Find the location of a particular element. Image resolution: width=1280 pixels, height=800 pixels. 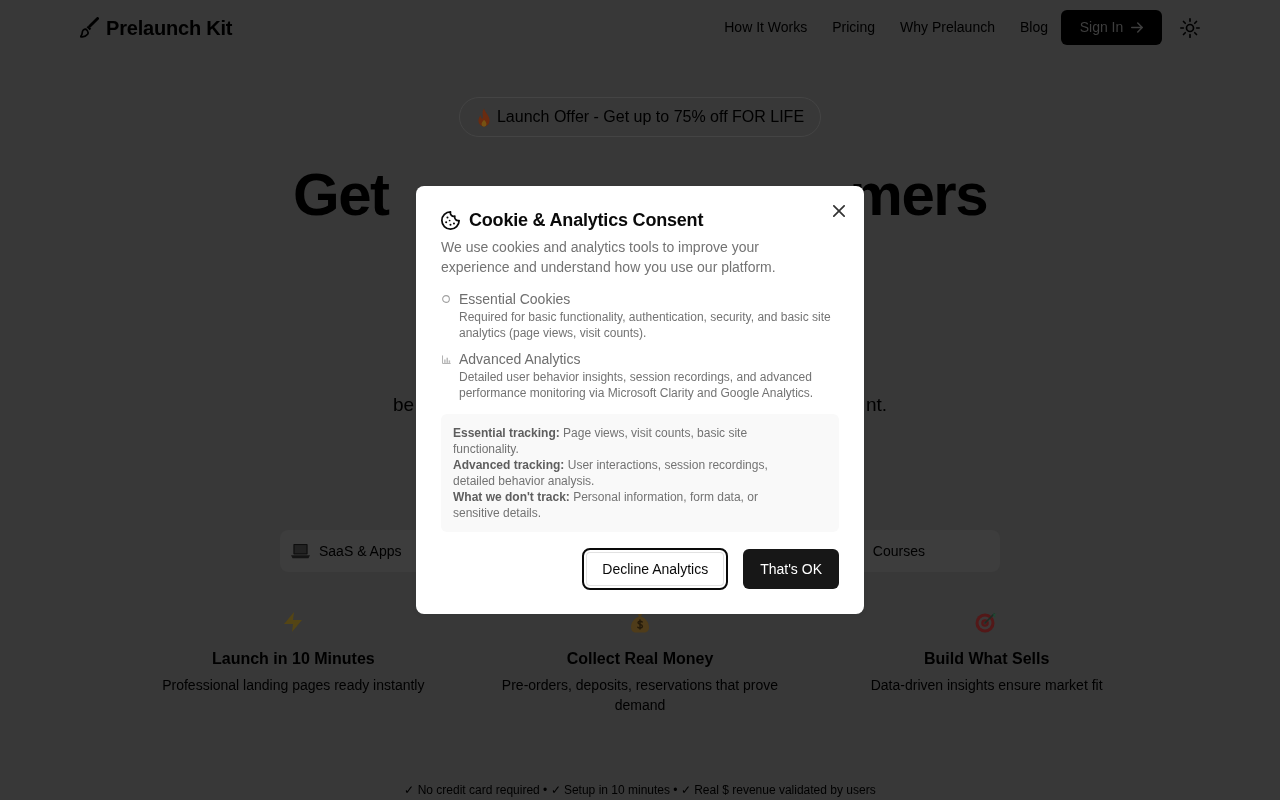

close-icon is located at coordinates (839, 211).